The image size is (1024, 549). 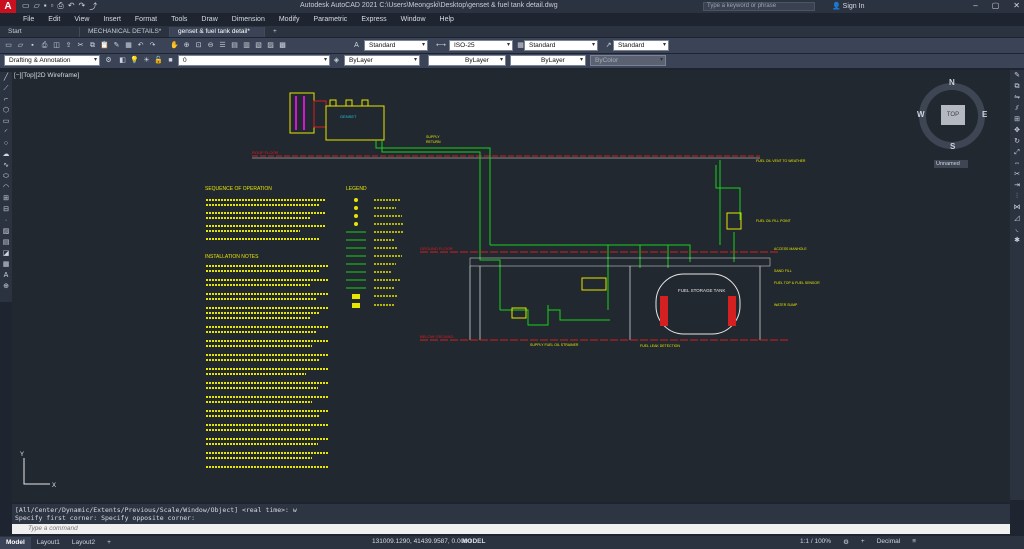 What do you see at coordinates (473, 541) in the screenshot?
I see `model-space-button: MODEL` at bounding box center [473, 541].